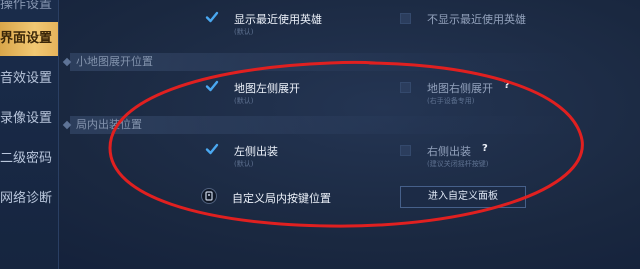 This screenshot has width=640, height=269. Describe the element at coordinates (451, 101) in the screenshot. I see `minimap-right-note: (右手设备专用)` at that location.